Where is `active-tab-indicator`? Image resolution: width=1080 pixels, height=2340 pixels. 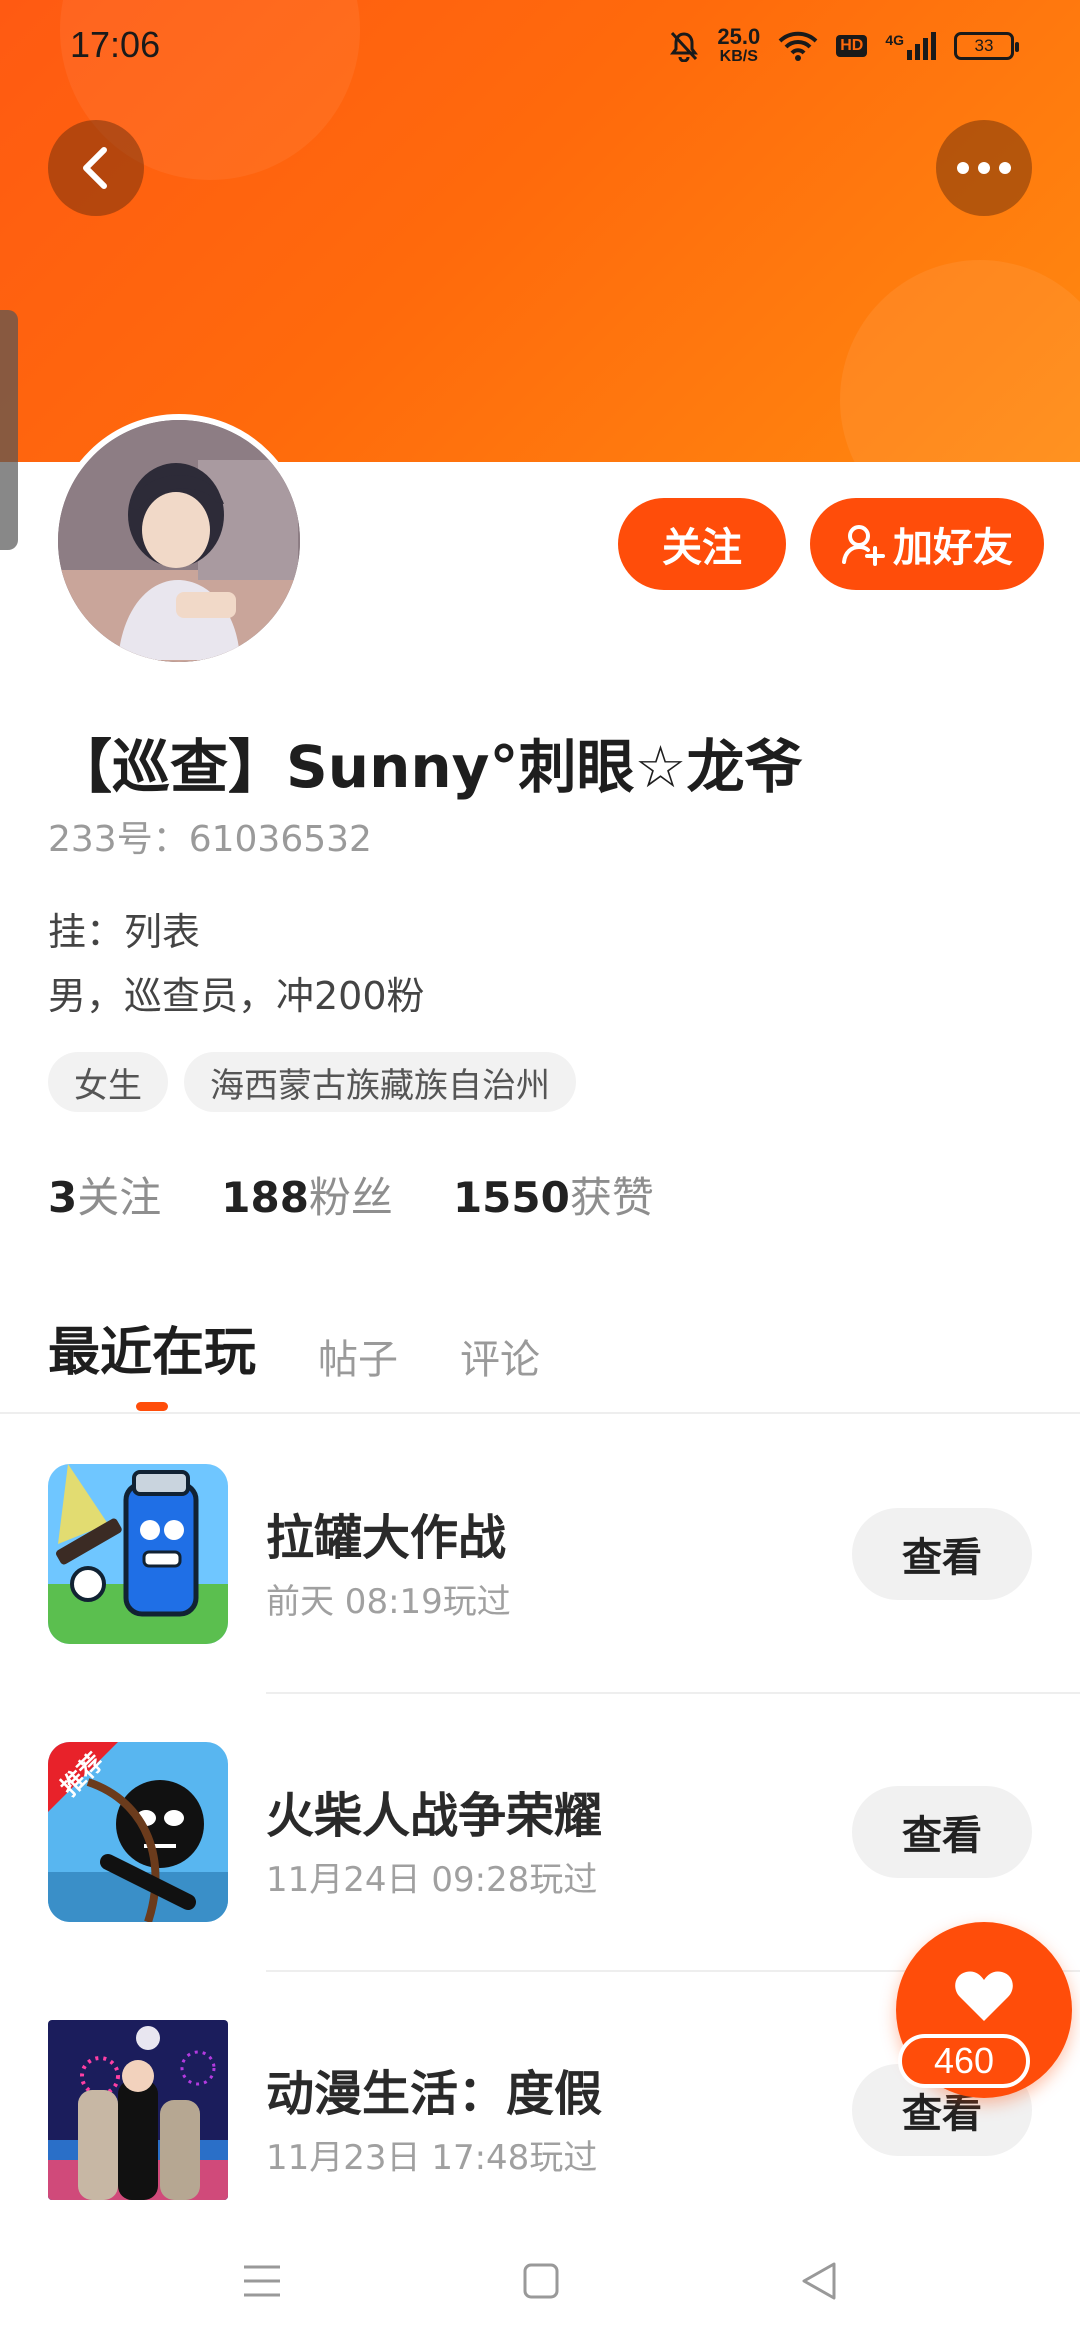 active-tab-indicator is located at coordinates (152, 1406).